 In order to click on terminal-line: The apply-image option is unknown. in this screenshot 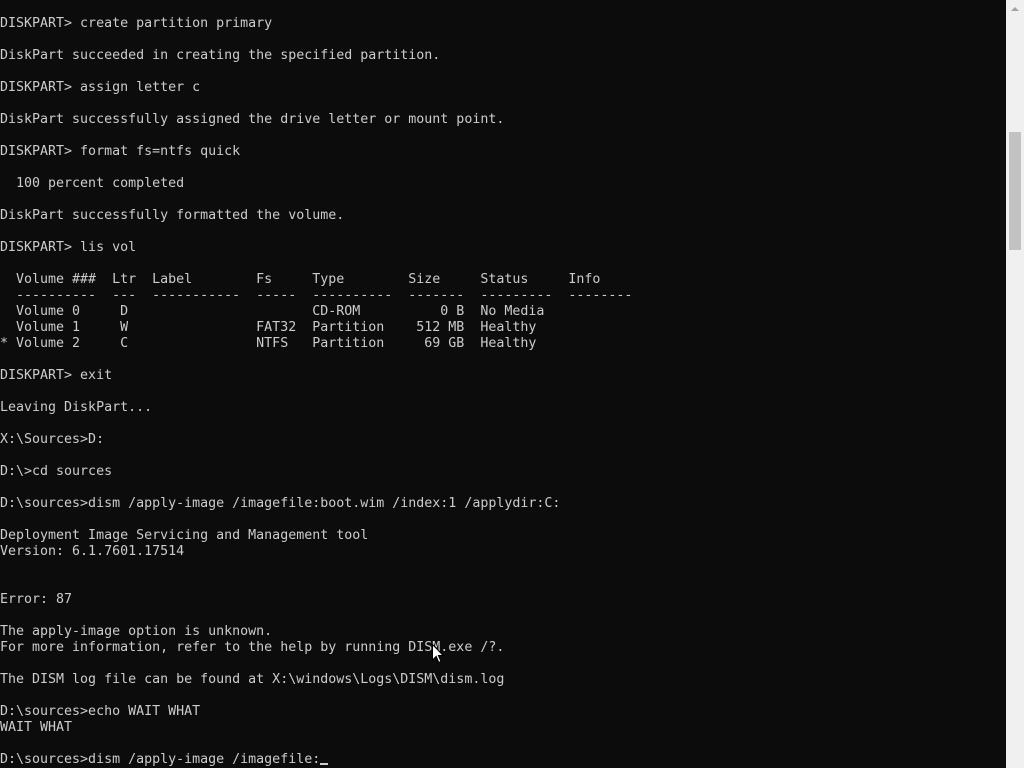, I will do `click(136, 631)`.